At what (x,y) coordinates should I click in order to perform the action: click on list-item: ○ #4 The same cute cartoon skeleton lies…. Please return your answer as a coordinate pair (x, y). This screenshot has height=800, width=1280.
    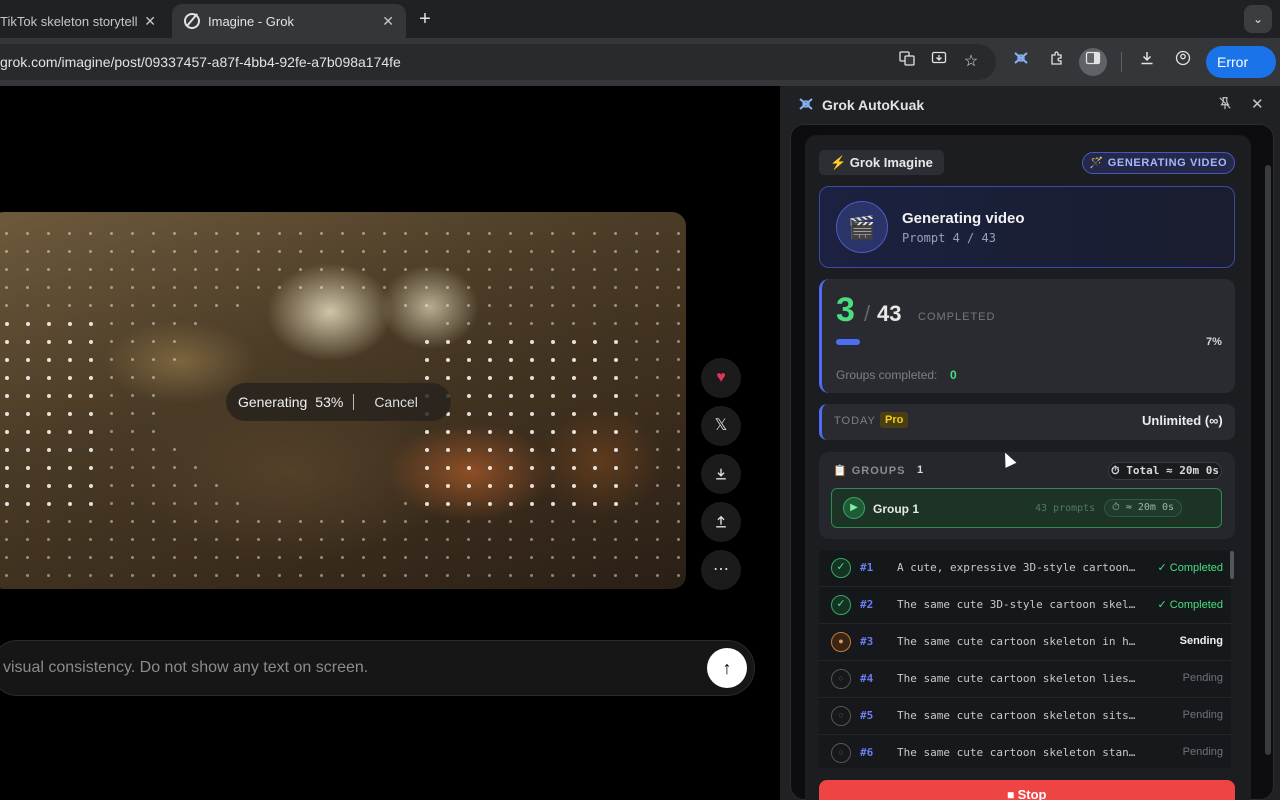
    Looking at the image, I should click on (1025, 679).